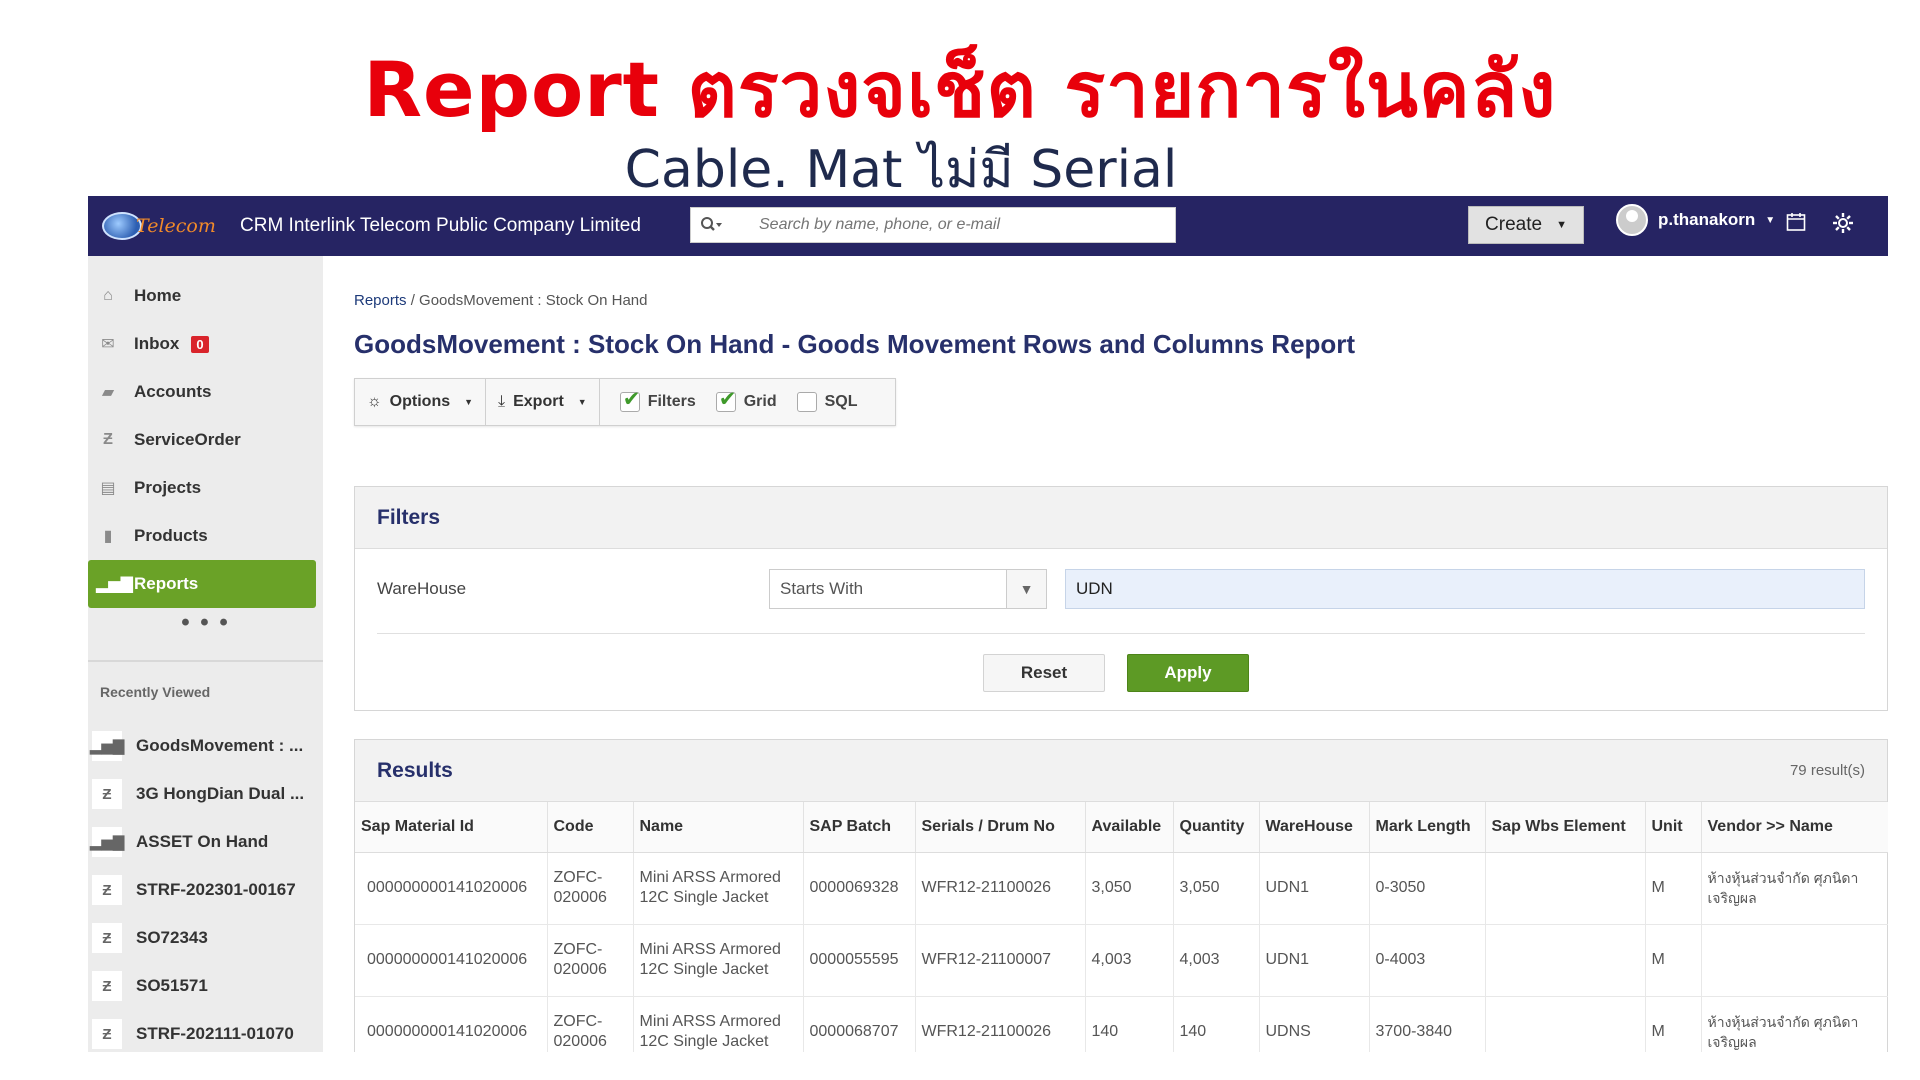 This screenshot has height=1080, width=1920. Describe the element at coordinates (187, 439) in the screenshot. I see `sidebar-item-label: ServiceOrder` at that location.